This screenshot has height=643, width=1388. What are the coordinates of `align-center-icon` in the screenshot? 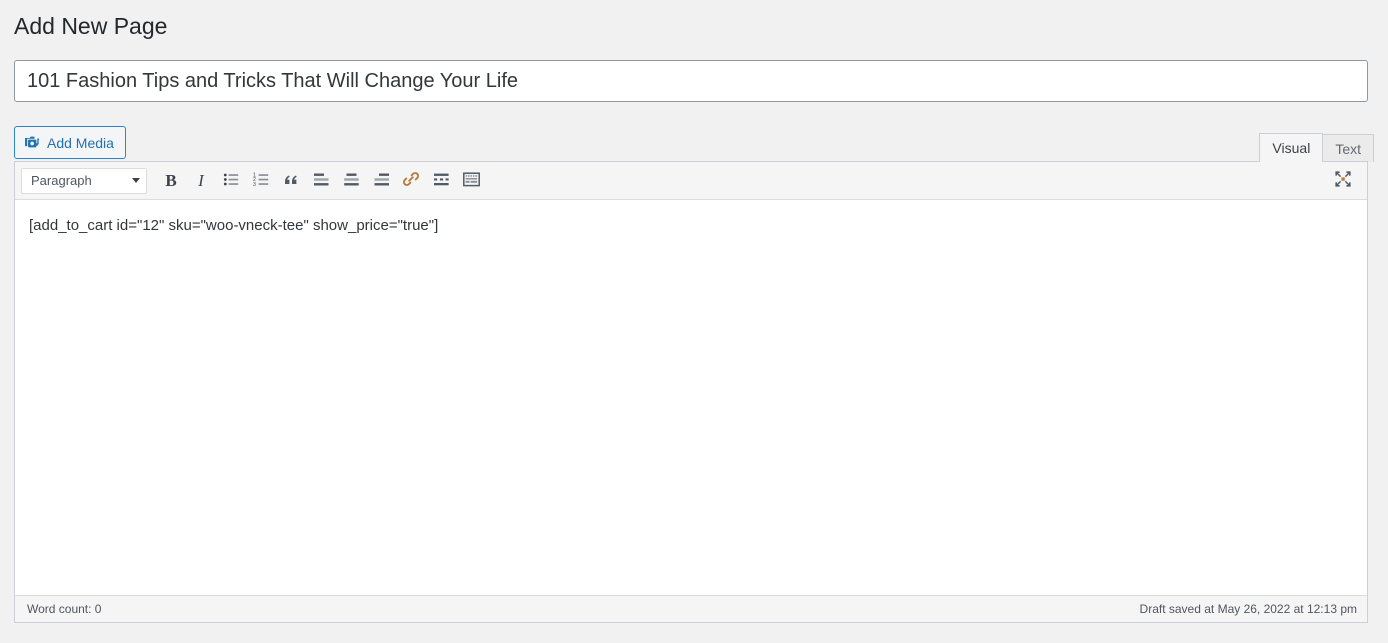 It's located at (351, 181).